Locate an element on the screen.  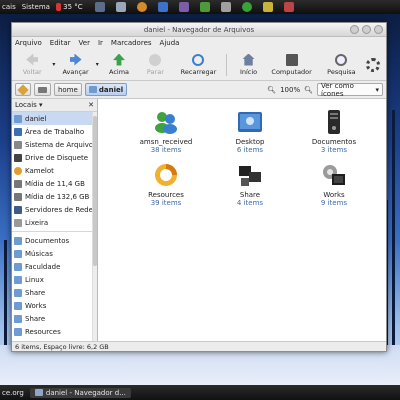
places-menu: cais is located at coordinates (9, 7).